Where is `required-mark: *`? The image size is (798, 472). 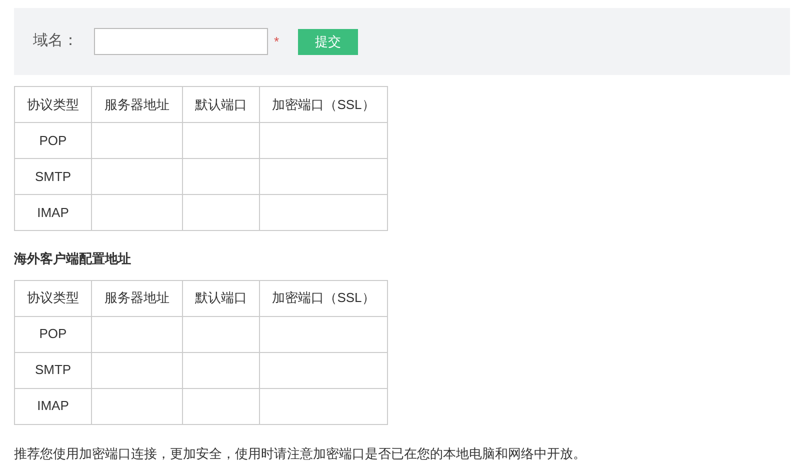 required-mark: * is located at coordinates (276, 41).